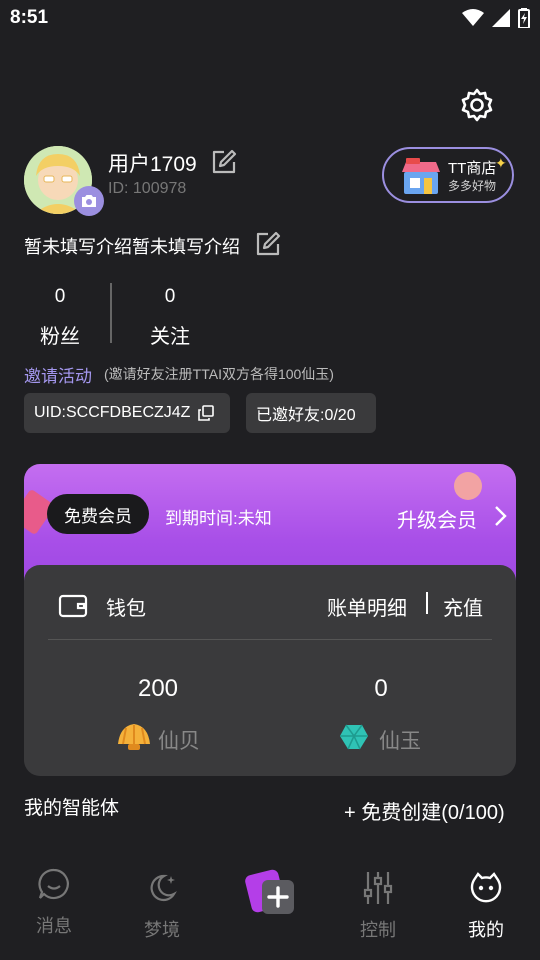  Describe the element at coordinates (58, 374) in the screenshot. I see `invite-activity-link: 邀请活动` at that location.